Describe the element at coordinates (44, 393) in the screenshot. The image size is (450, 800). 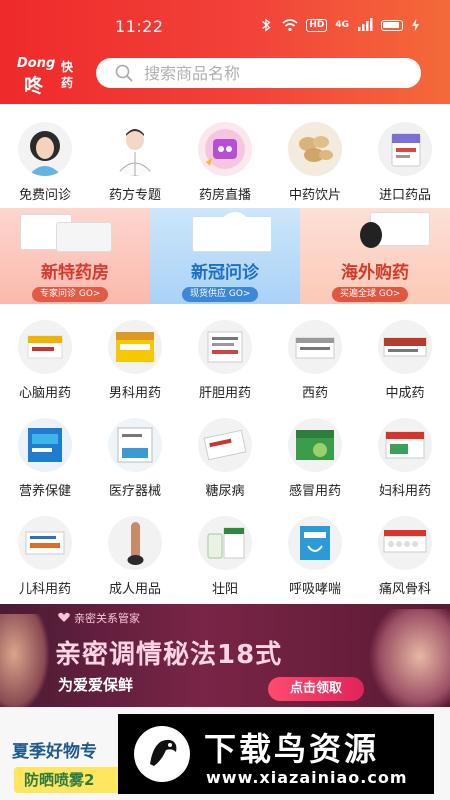
I see `category-label: 心脑用药` at that location.